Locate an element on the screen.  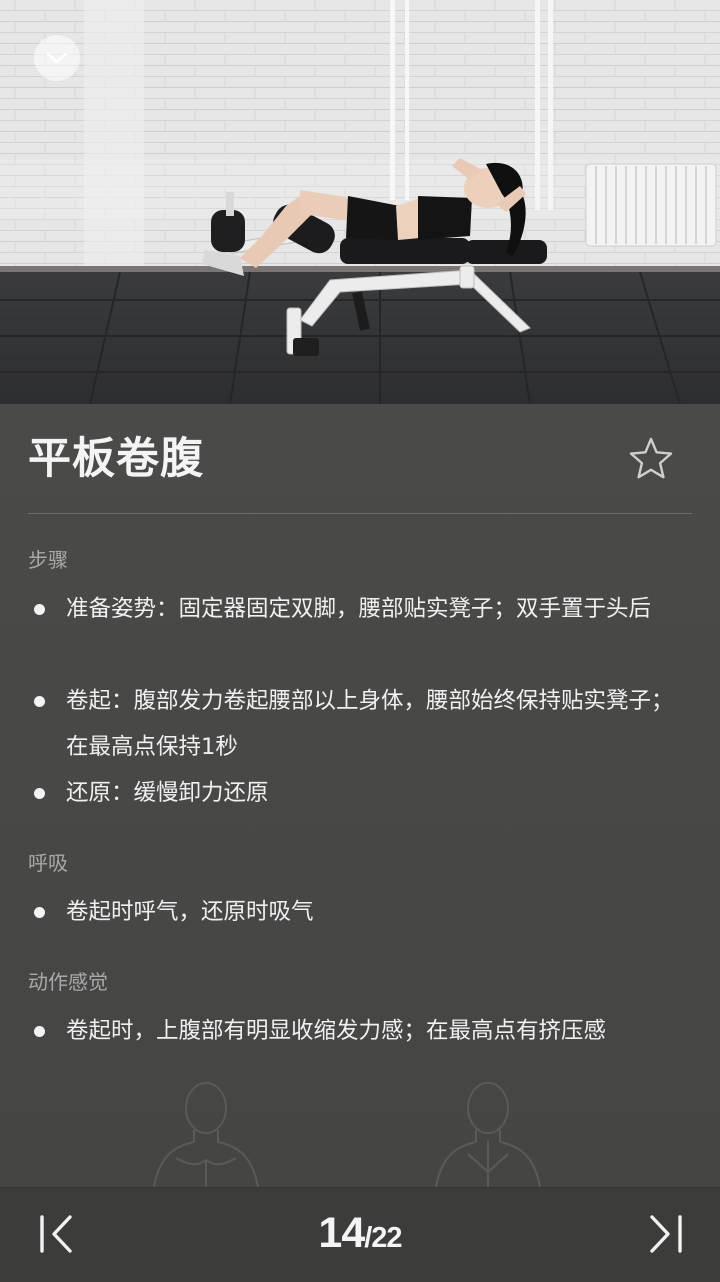
next-exercise-button is located at coordinates (666, 1234).